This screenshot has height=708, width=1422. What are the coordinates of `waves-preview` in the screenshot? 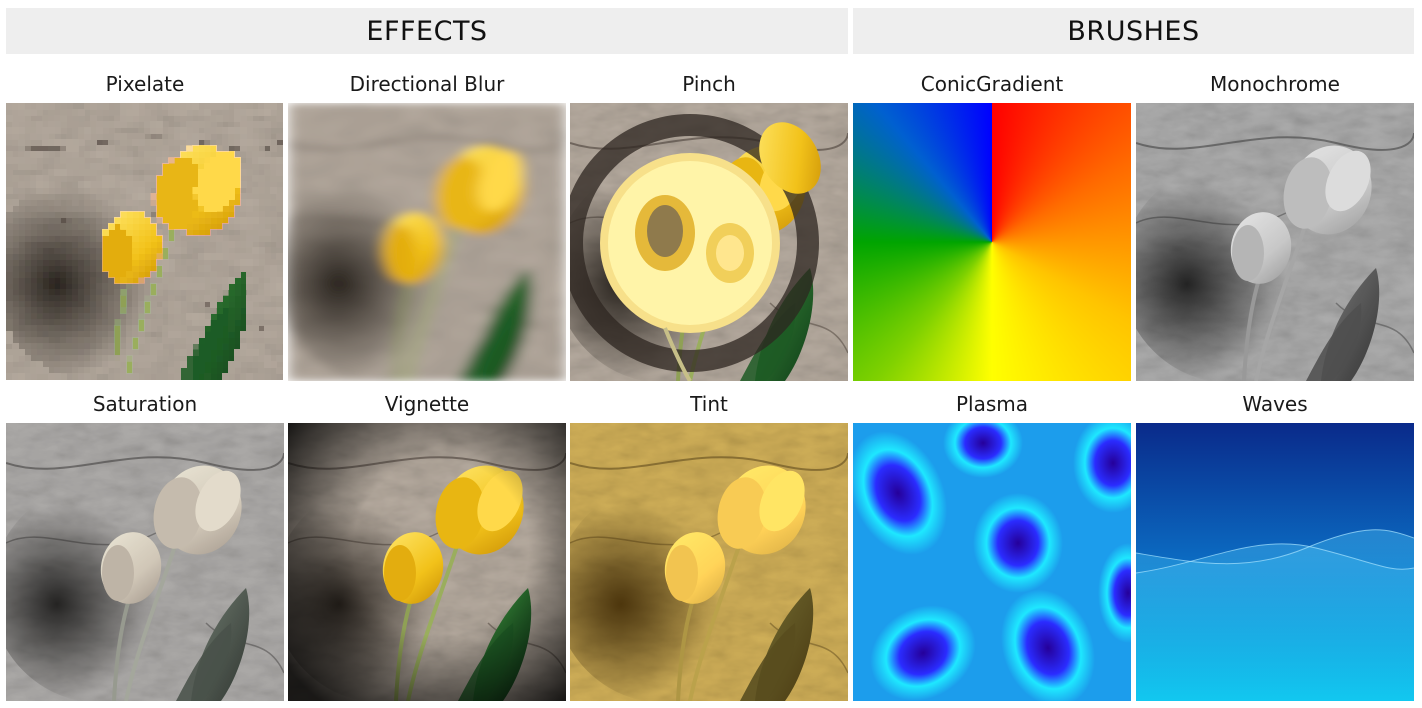 It's located at (1275, 562).